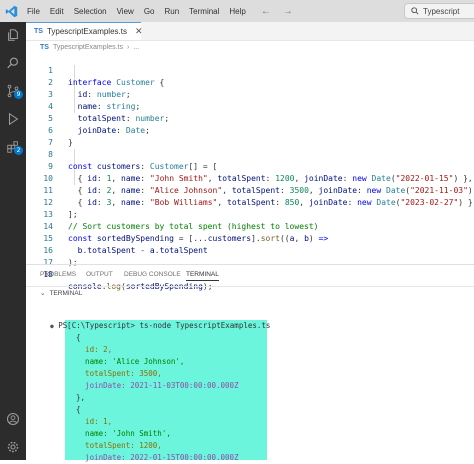 The width and height of the screenshot is (474, 464). What do you see at coordinates (250, 154) in the screenshot?
I see `code-line: 8 const customers: Customer[] = [` at bounding box center [250, 154].